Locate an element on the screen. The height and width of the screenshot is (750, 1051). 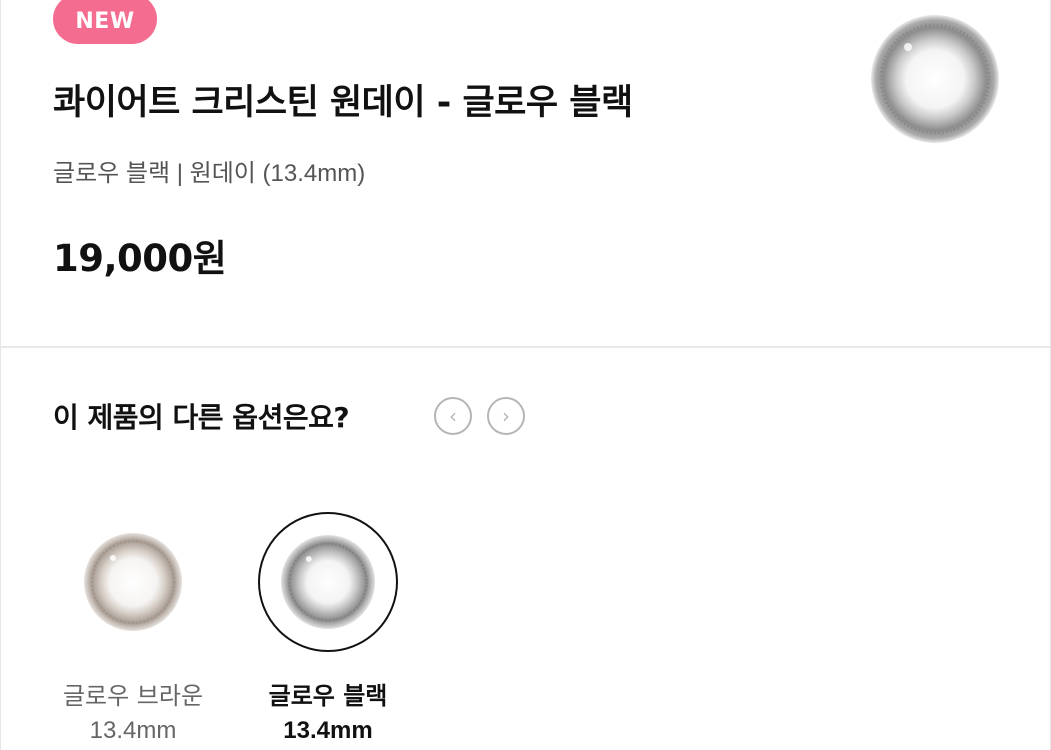
option-item-glow-black: 글로우 블랙 13.4mm is located at coordinates (328, 628).